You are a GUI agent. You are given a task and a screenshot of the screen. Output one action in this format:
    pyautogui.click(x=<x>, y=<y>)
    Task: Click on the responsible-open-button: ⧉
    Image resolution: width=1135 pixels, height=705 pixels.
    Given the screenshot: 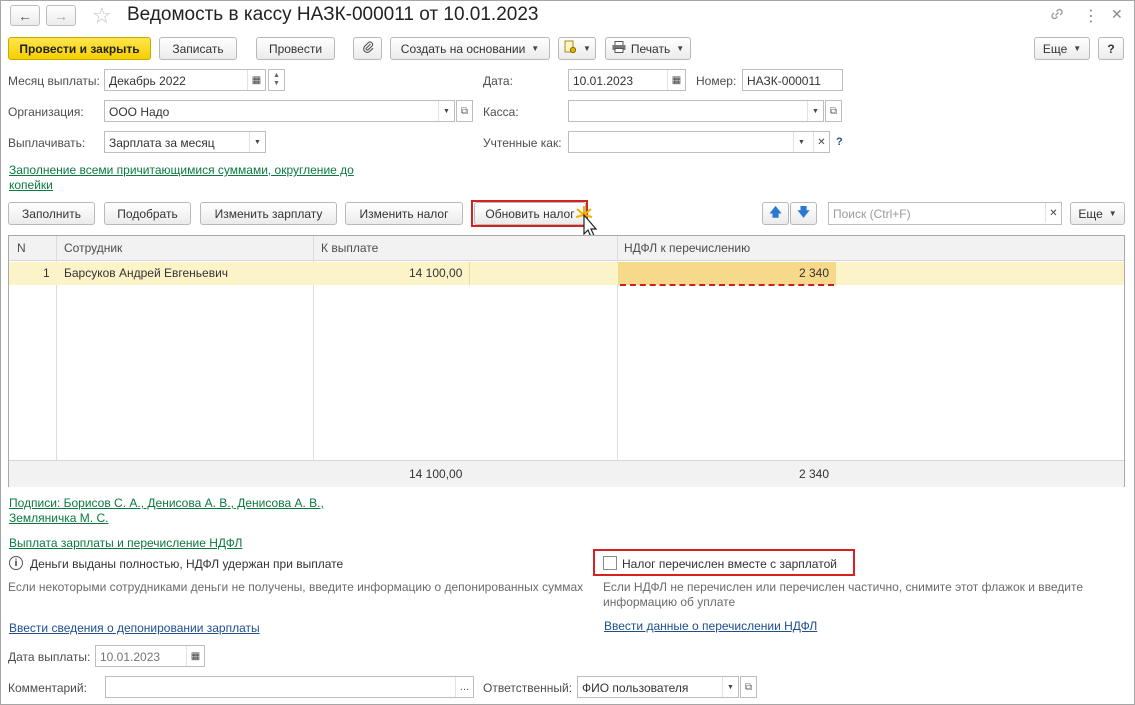 What is the action you would take?
    pyautogui.click(x=748, y=687)
    